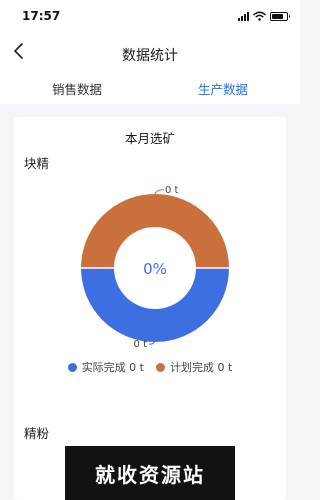 This screenshot has height=500, width=320. Describe the element at coordinates (160, 367) in the screenshot. I see `legend-dot-plan` at that location.